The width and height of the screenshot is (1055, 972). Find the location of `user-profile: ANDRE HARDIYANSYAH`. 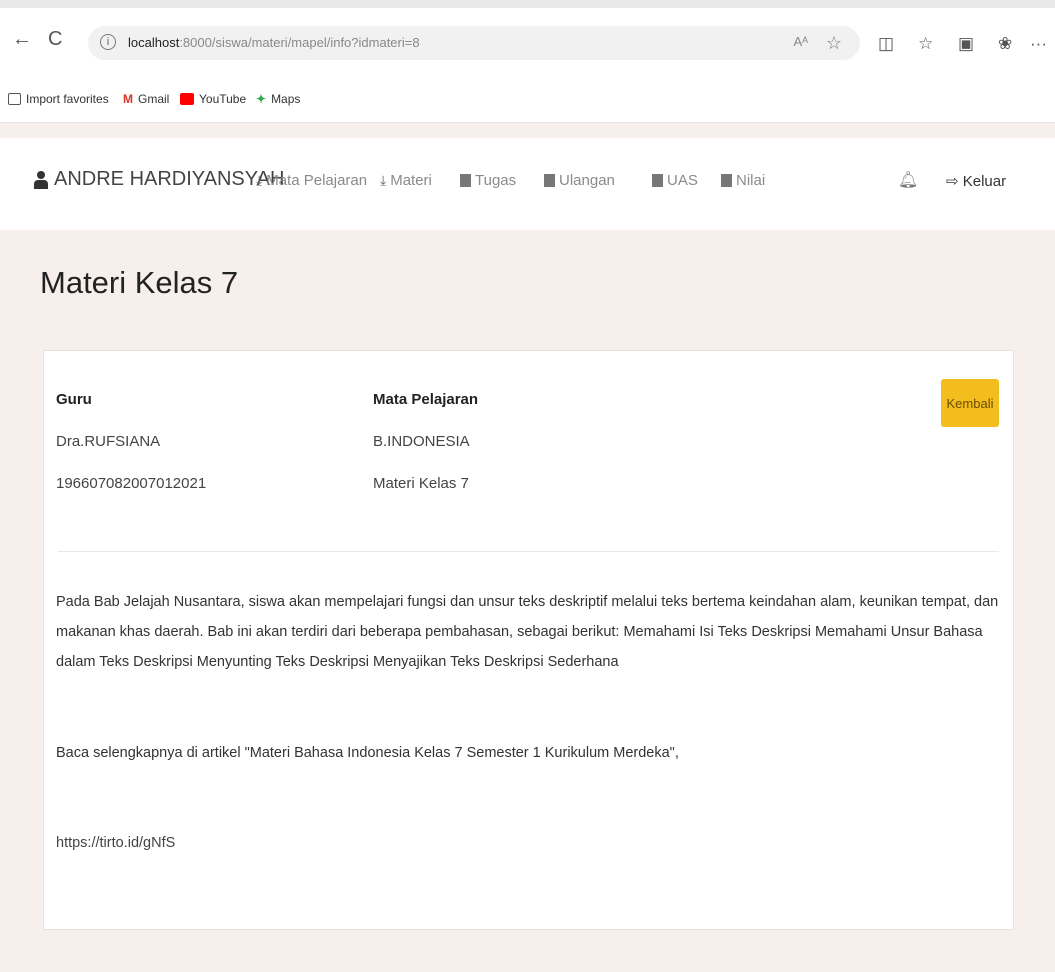

user-profile: ANDRE HARDIYANSYAH is located at coordinates (159, 179).